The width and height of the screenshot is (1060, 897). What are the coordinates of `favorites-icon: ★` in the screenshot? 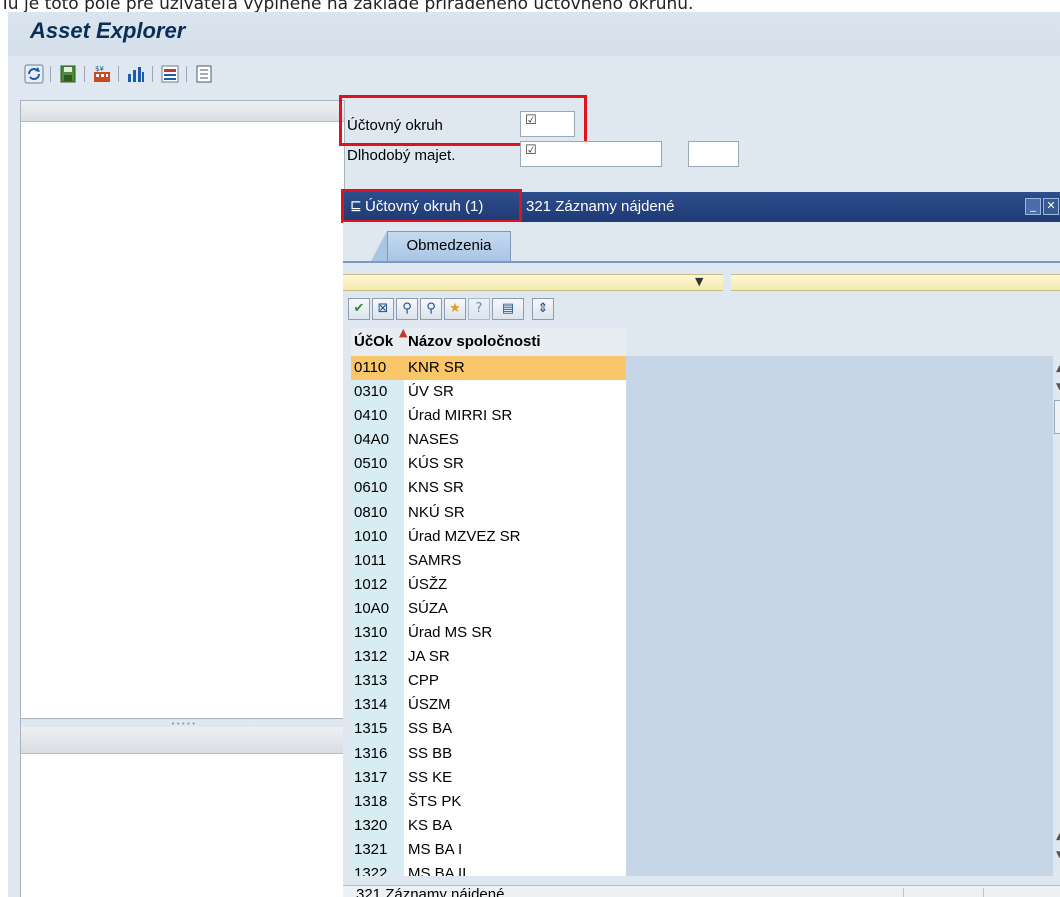 It's located at (455, 309).